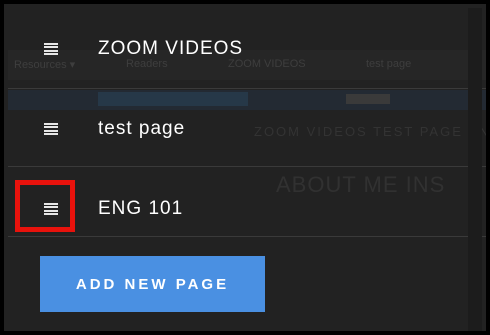 The width and height of the screenshot is (490, 335). Describe the element at coordinates (142, 128) in the screenshot. I see `menu-item-label: test page` at that location.